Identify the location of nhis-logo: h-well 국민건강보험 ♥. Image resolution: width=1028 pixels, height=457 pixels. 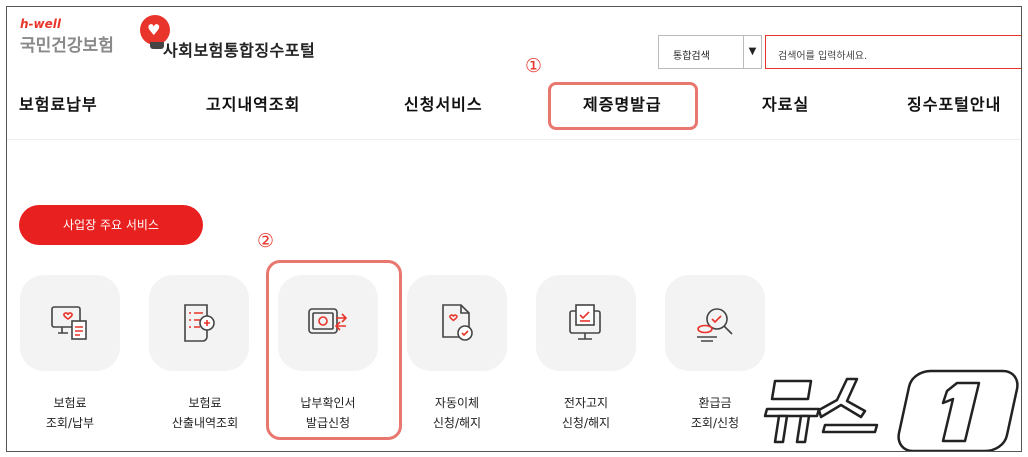
(95, 35).